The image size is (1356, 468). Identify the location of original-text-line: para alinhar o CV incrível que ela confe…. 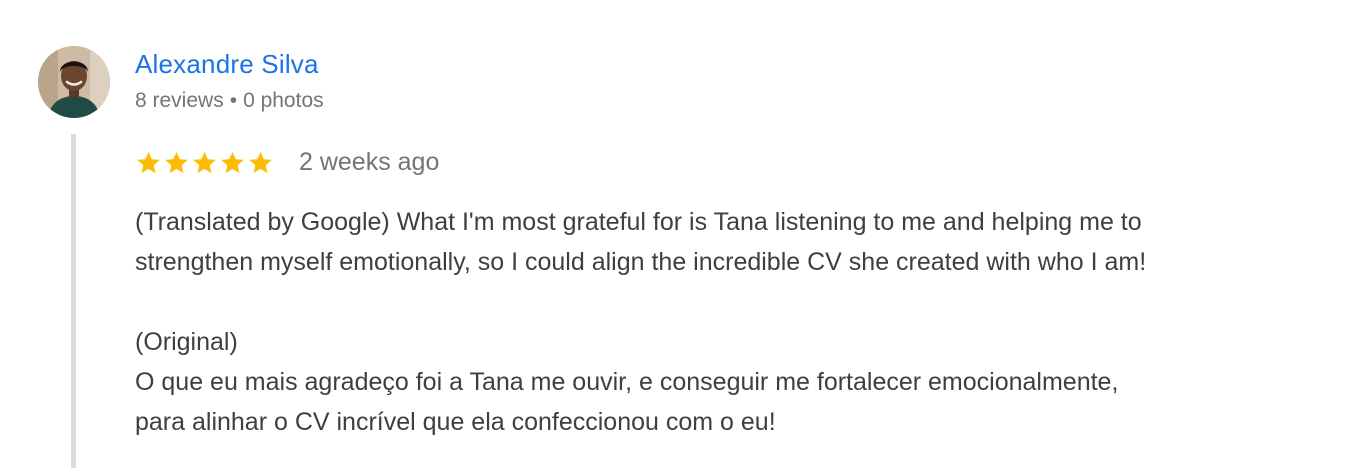
(455, 422).